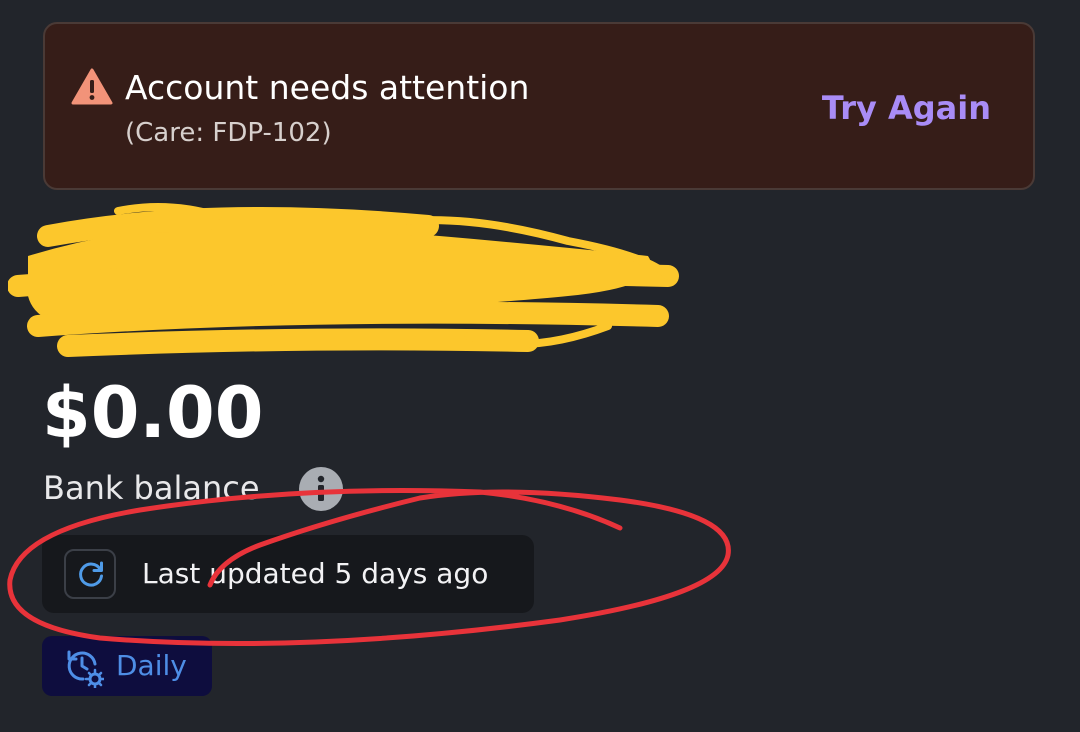  I want to click on daily-schedule-button: Daily, so click(127, 666).